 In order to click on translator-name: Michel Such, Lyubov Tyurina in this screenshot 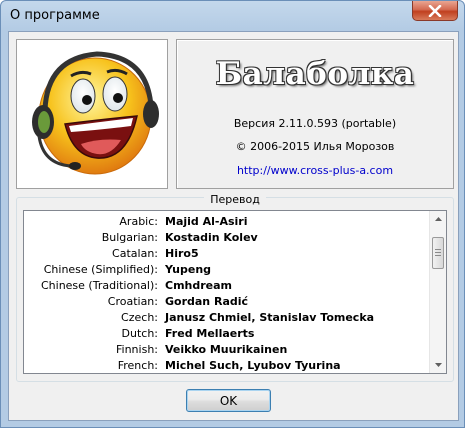, I will do `click(253, 365)`.